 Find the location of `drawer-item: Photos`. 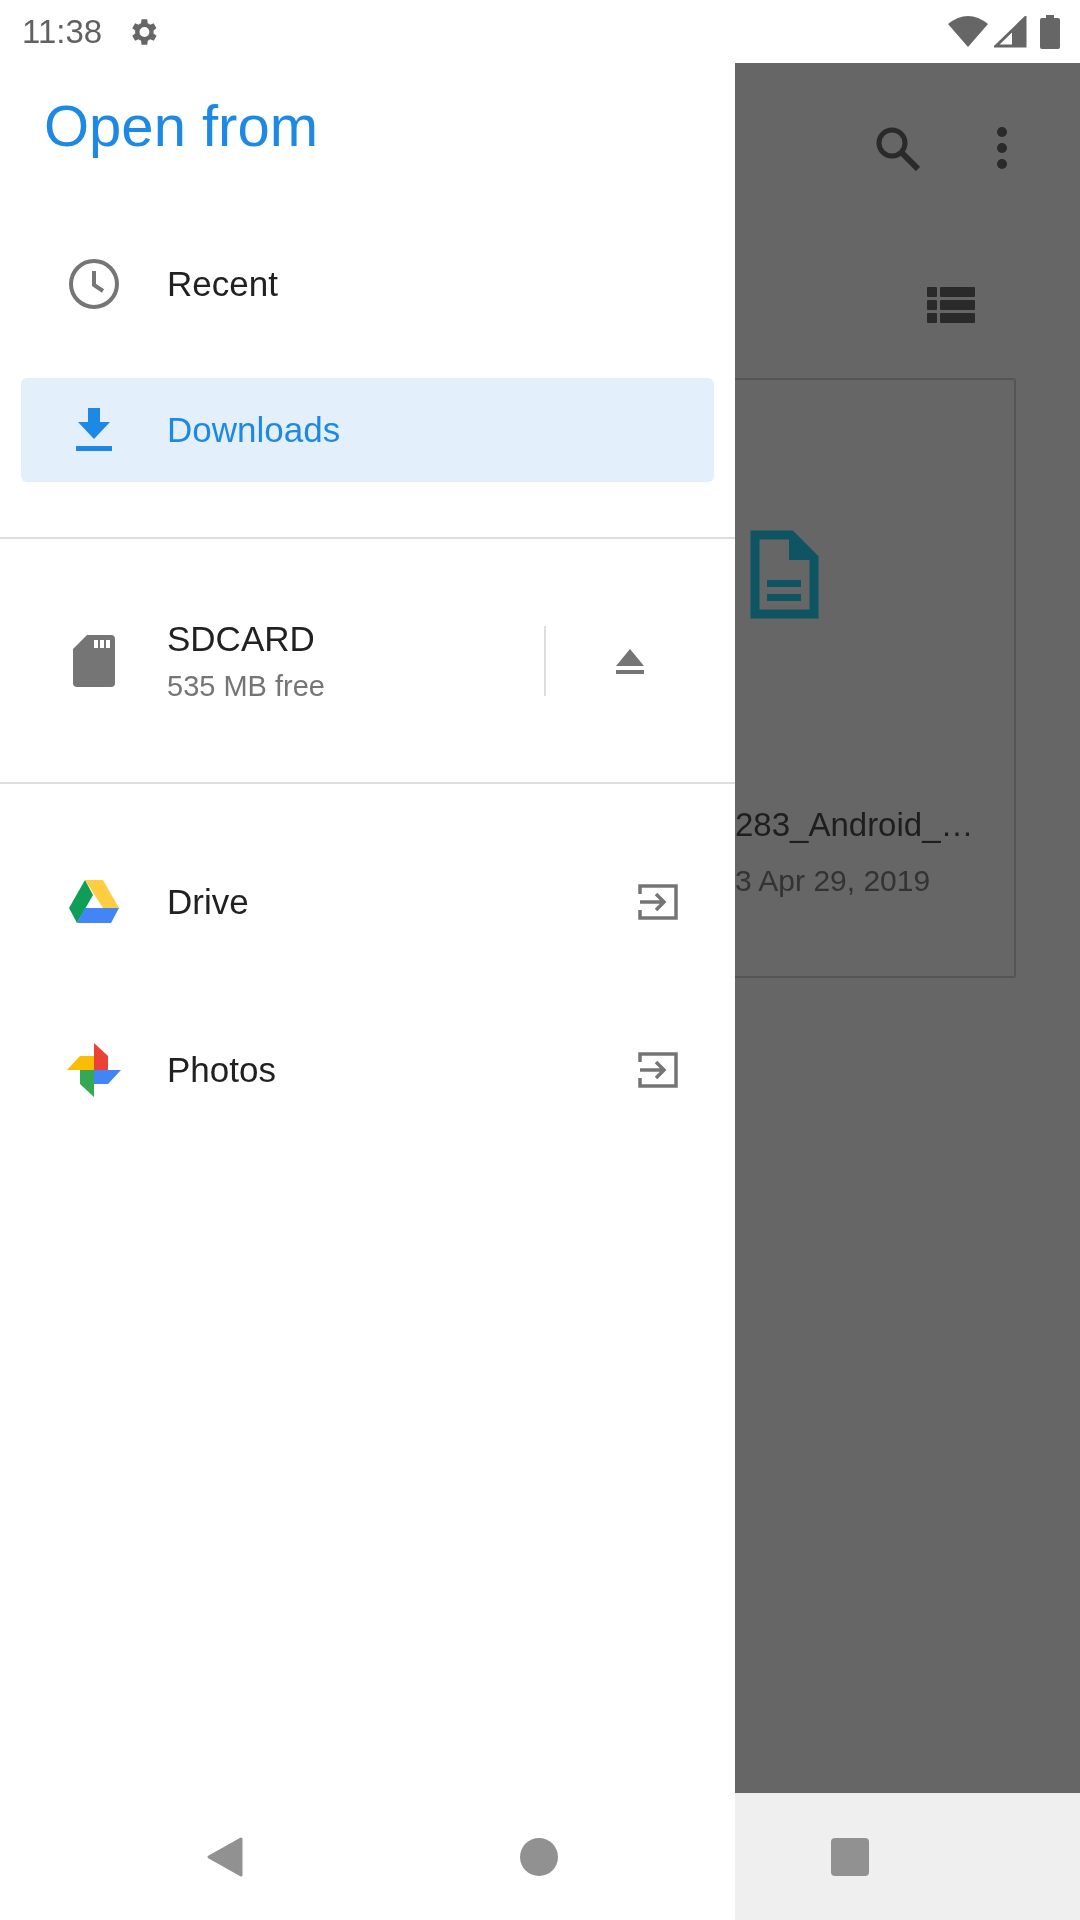

drawer-item: Photos is located at coordinates (367, 1070).